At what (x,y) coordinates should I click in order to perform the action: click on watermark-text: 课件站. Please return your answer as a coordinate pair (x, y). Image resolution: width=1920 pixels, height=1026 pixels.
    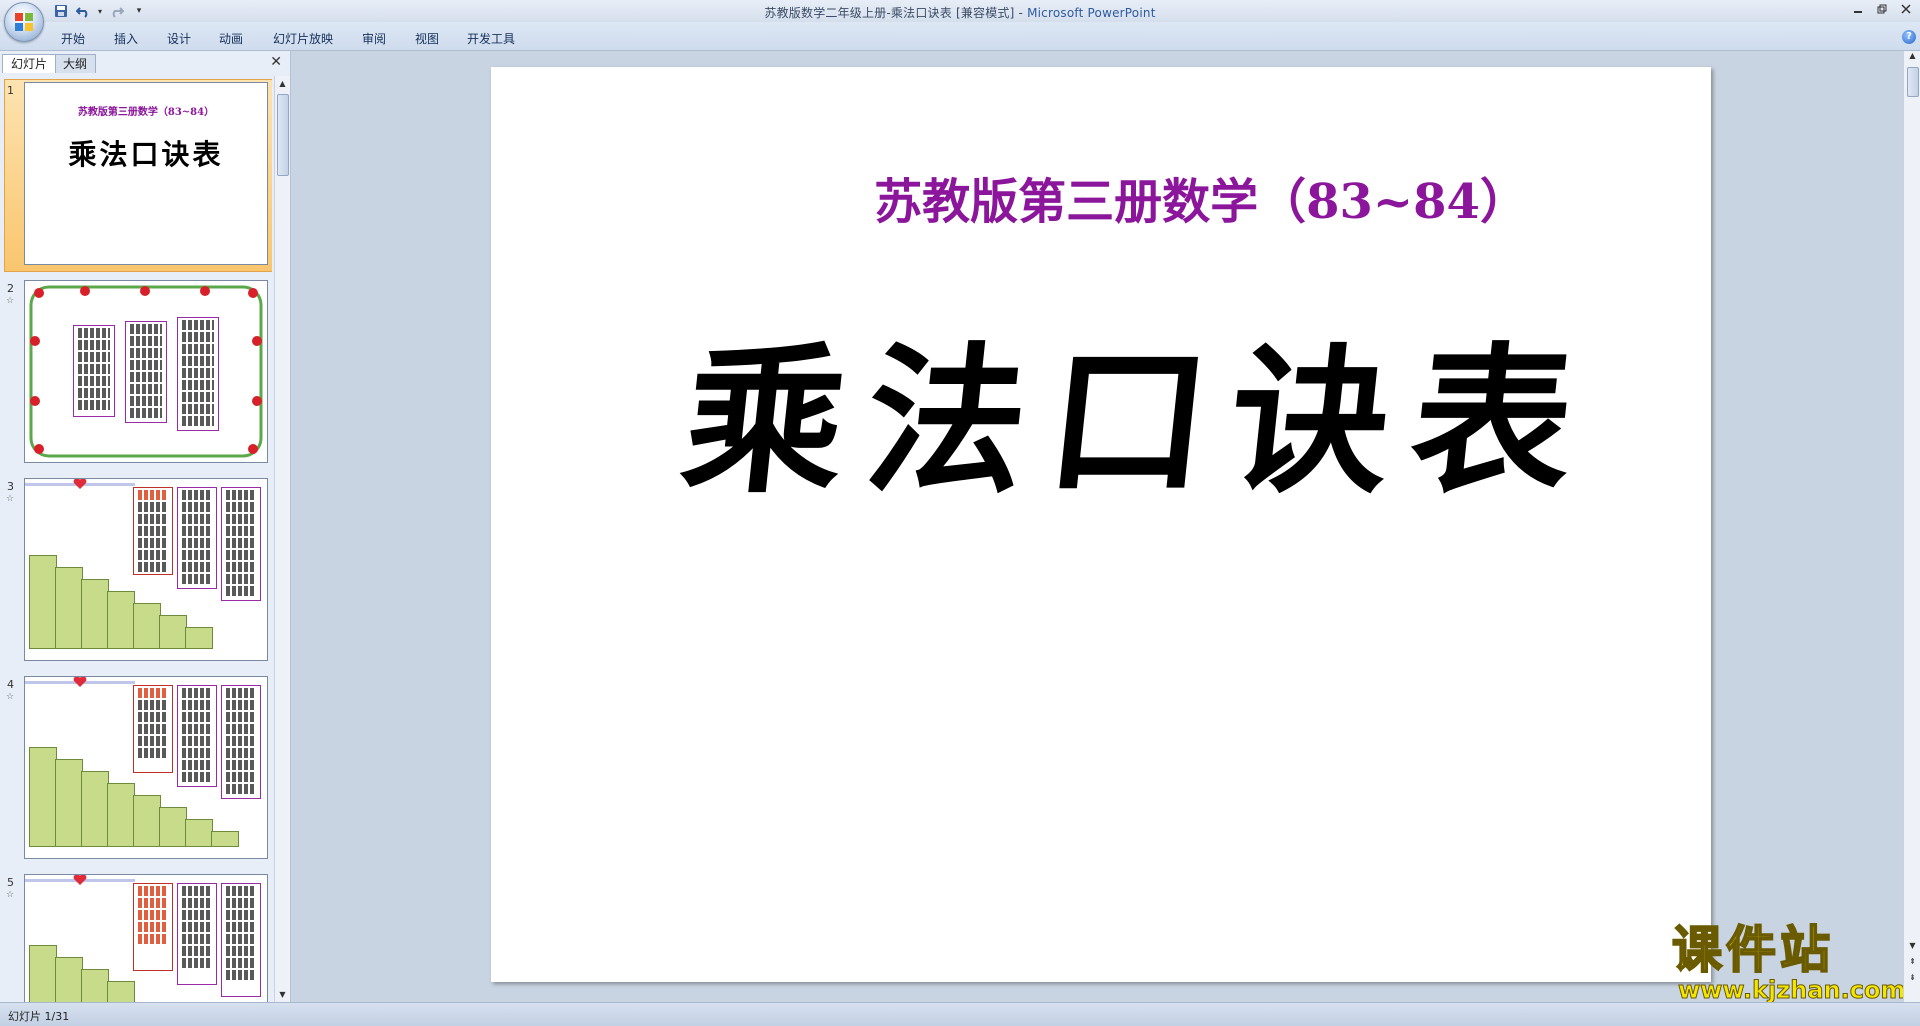
    Looking at the image, I should click on (1752, 950).